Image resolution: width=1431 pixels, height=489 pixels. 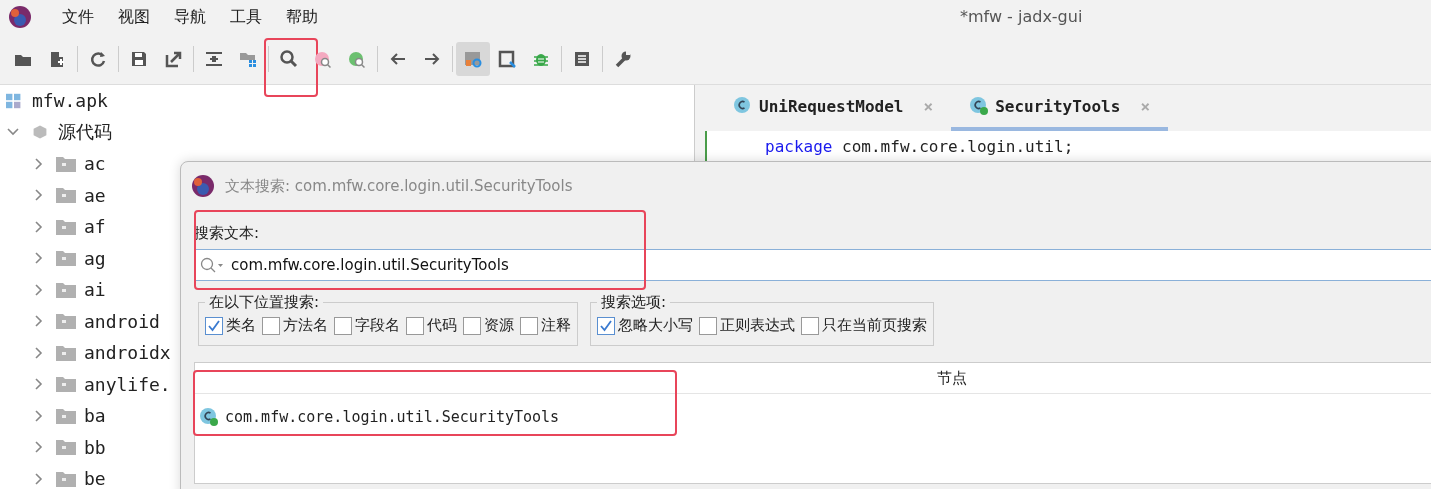 What do you see at coordinates (645, 325) in the screenshot?
I see `checkbox: 忽略大小写` at bounding box center [645, 325].